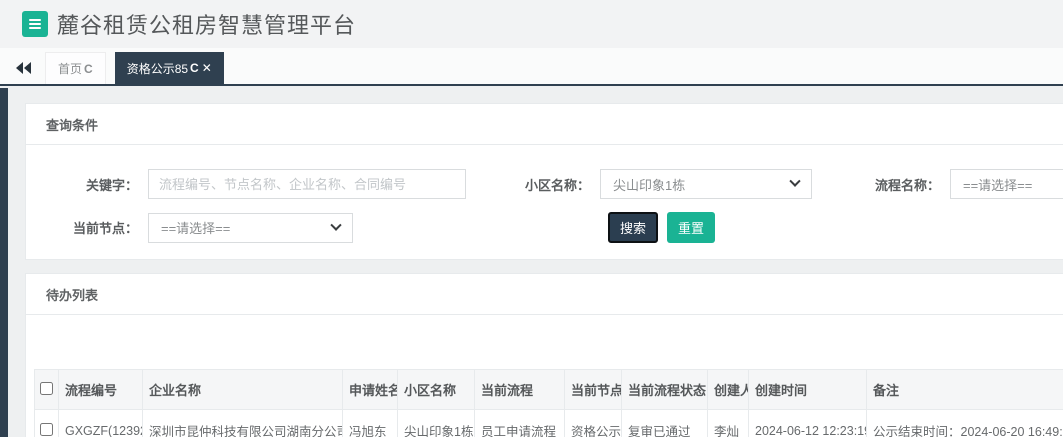 The width and height of the screenshot is (1063, 437). What do you see at coordinates (23, 67) in the screenshot?
I see `double-chevron-left-icon` at bounding box center [23, 67].